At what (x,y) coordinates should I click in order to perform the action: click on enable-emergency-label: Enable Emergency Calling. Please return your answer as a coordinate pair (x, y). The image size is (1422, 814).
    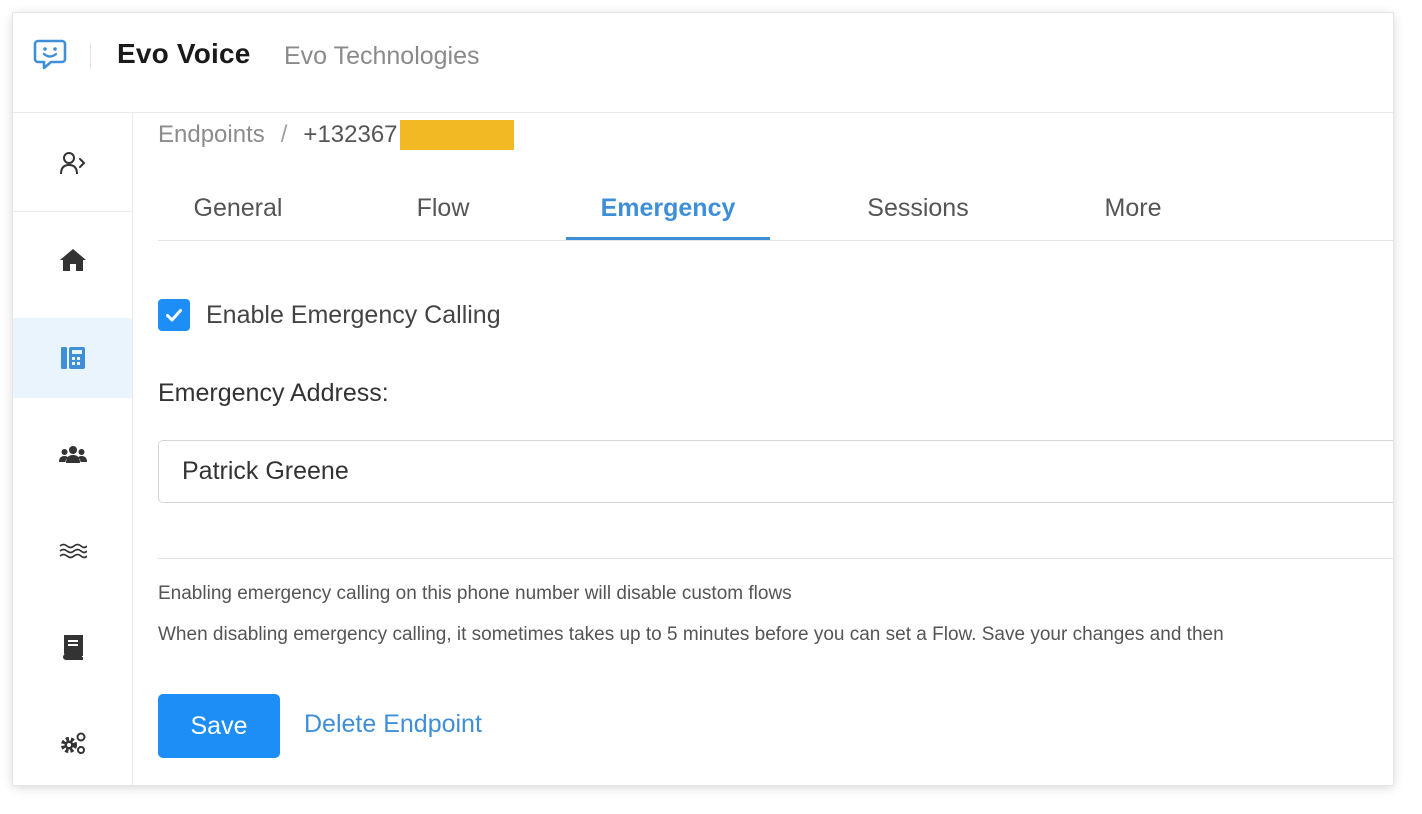
    Looking at the image, I should click on (353, 315).